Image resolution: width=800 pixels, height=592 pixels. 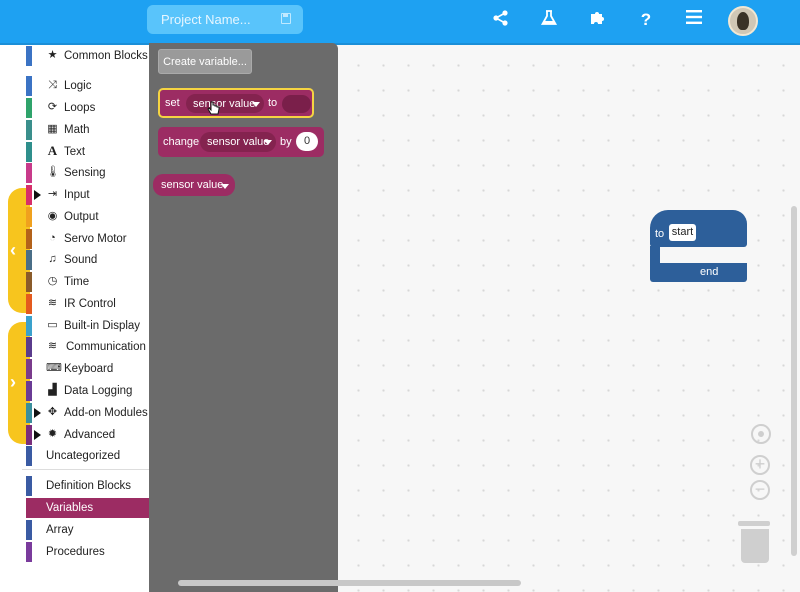 What do you see at coordinates (52, 390) in the screenshot?
I see `chart-icon: ▟` at bounding box center [52, 390].